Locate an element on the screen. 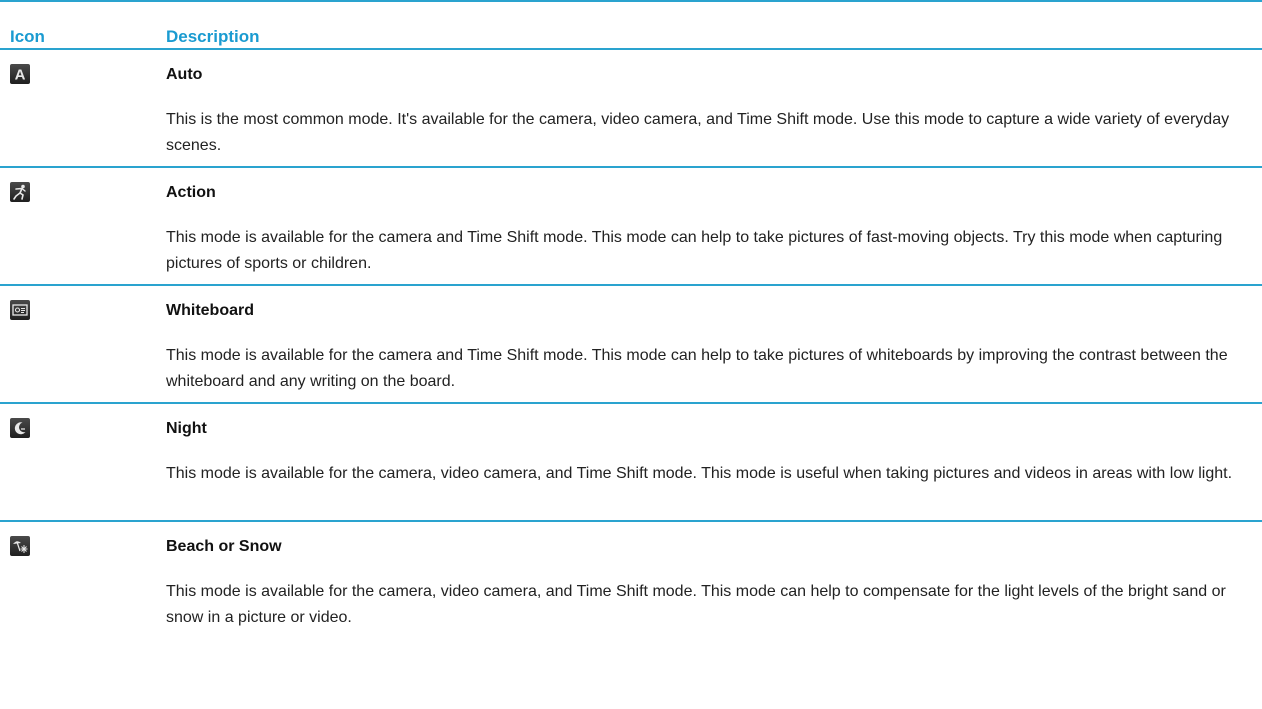  mode-title: Night is located at coordinates (186, 428).